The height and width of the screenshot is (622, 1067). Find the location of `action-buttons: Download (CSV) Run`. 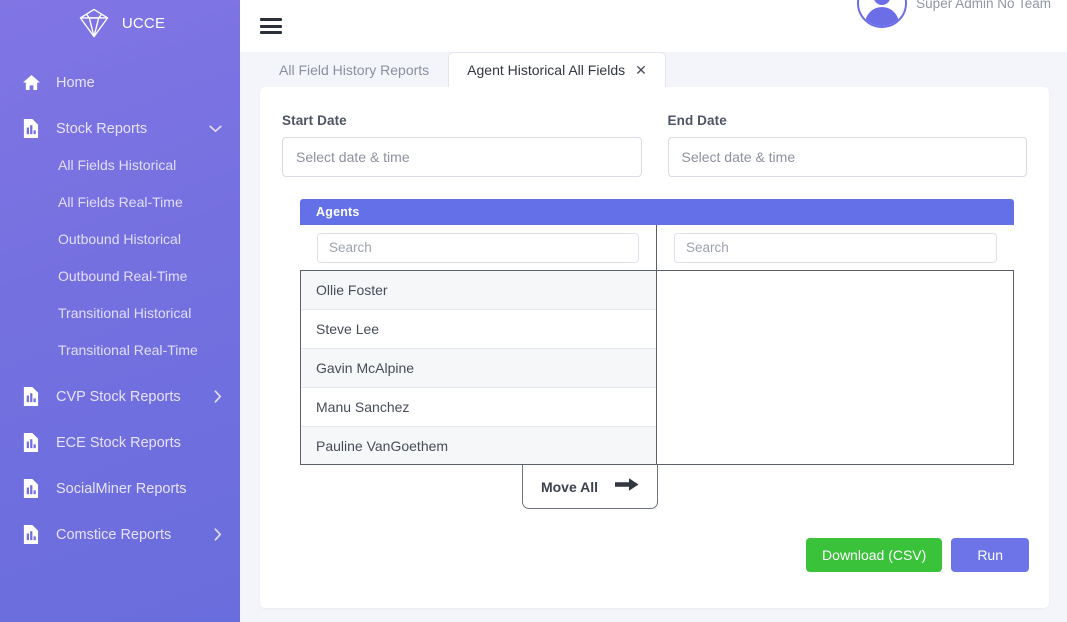

action-buttons: Download (CSV) Run is located at coordinates (917, 555).